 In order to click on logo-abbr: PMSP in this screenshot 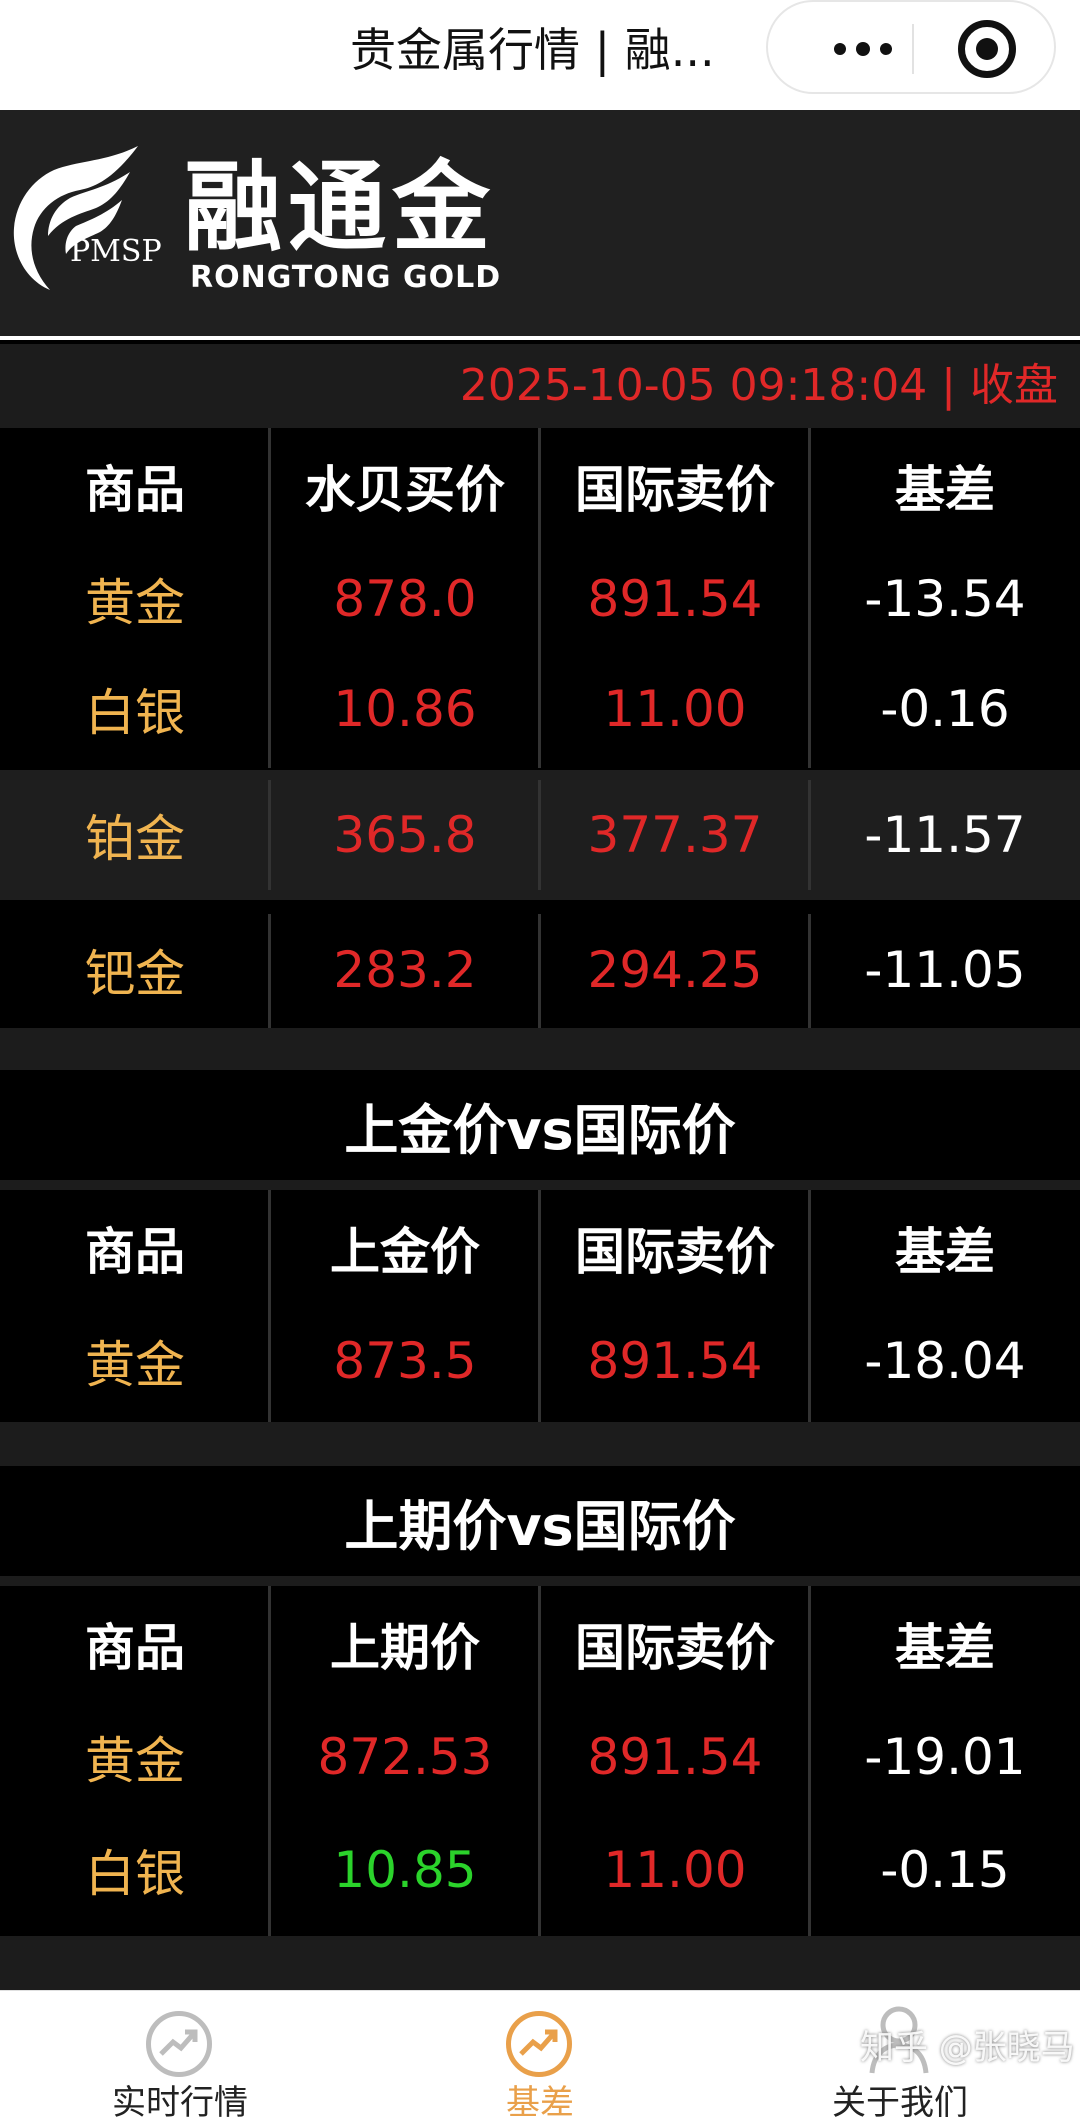, I will do `click(116, 251)`.